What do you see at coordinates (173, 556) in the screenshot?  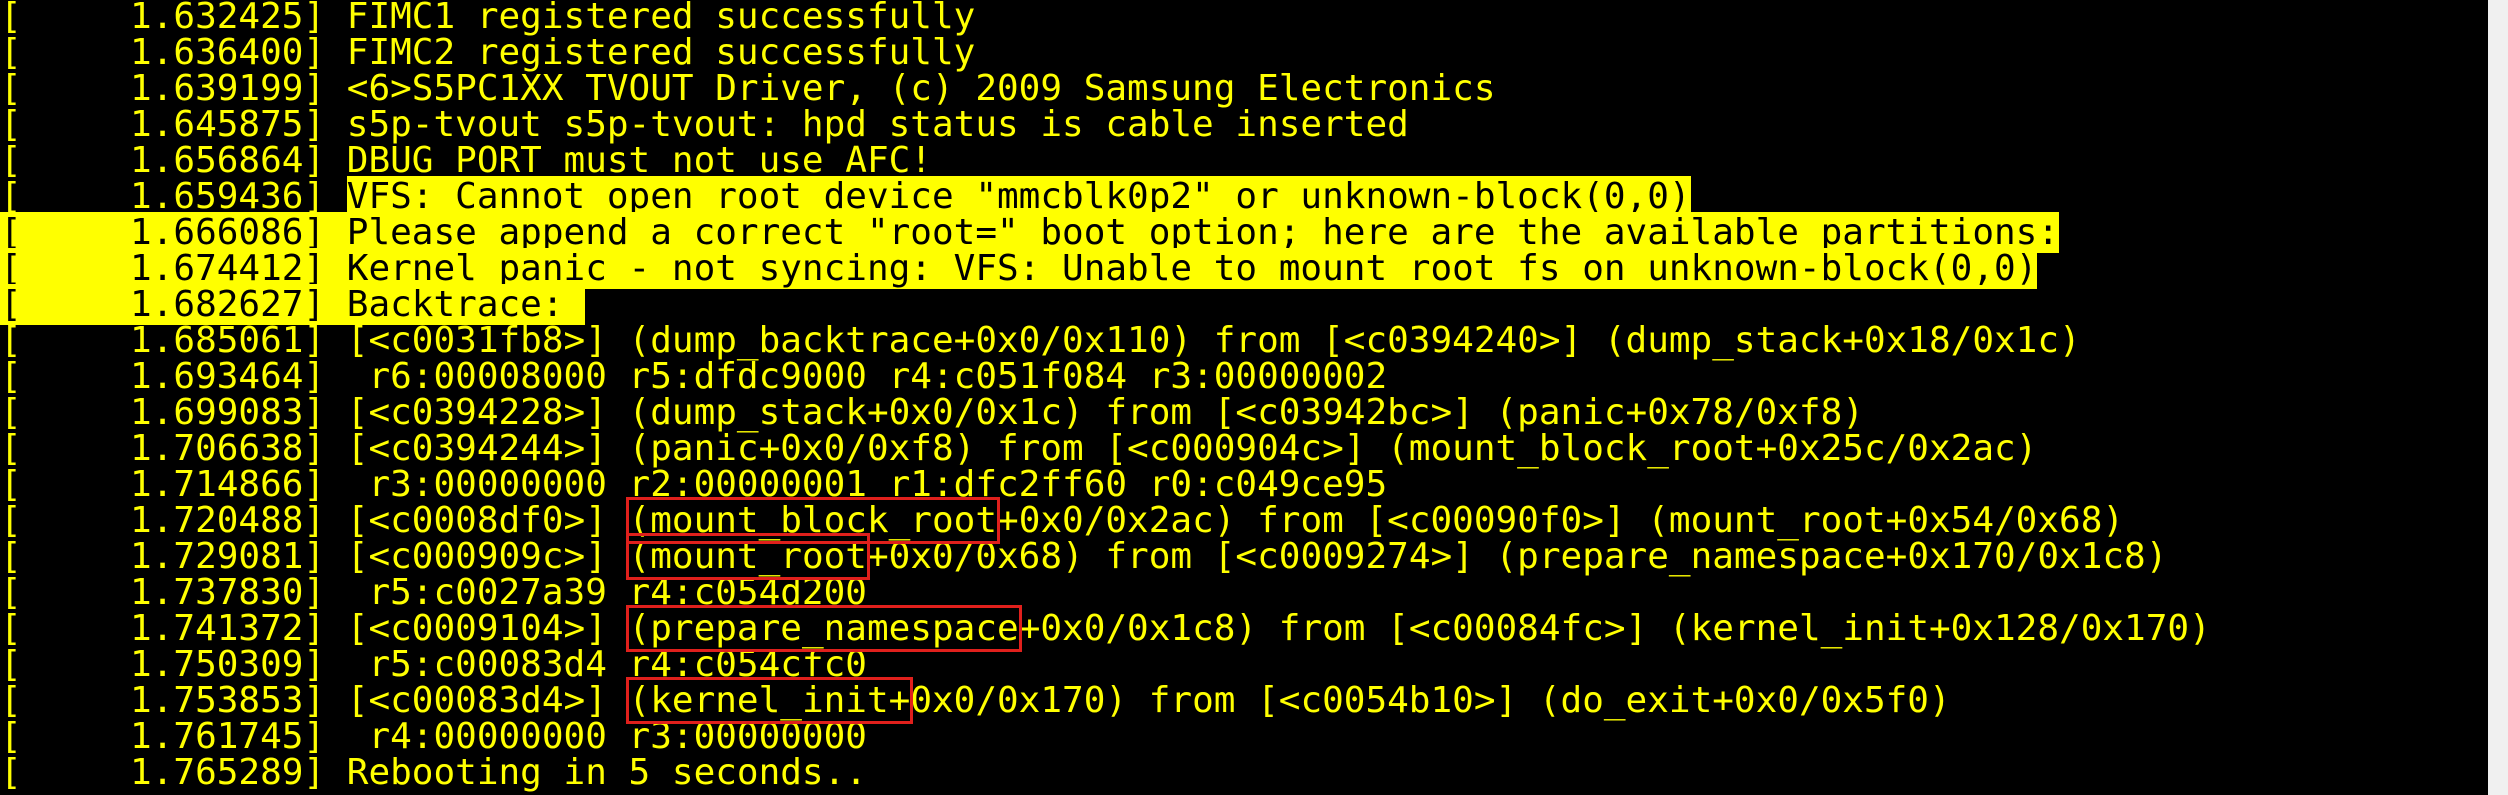 I see `log-timestamp: [ 1.729081]` at bounding box center [173, 556].